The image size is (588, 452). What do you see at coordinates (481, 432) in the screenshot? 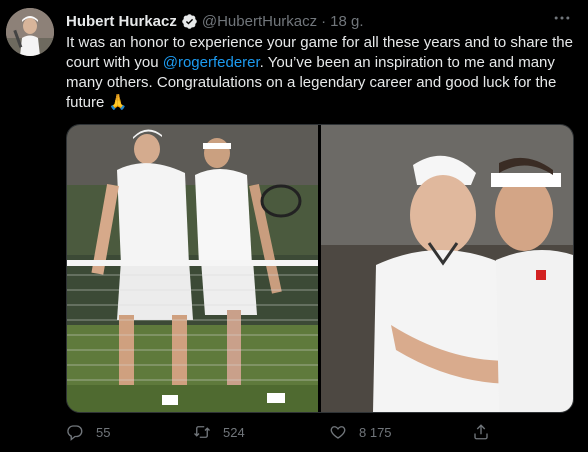
I see `share-icon` at bounding box center [481, 432].